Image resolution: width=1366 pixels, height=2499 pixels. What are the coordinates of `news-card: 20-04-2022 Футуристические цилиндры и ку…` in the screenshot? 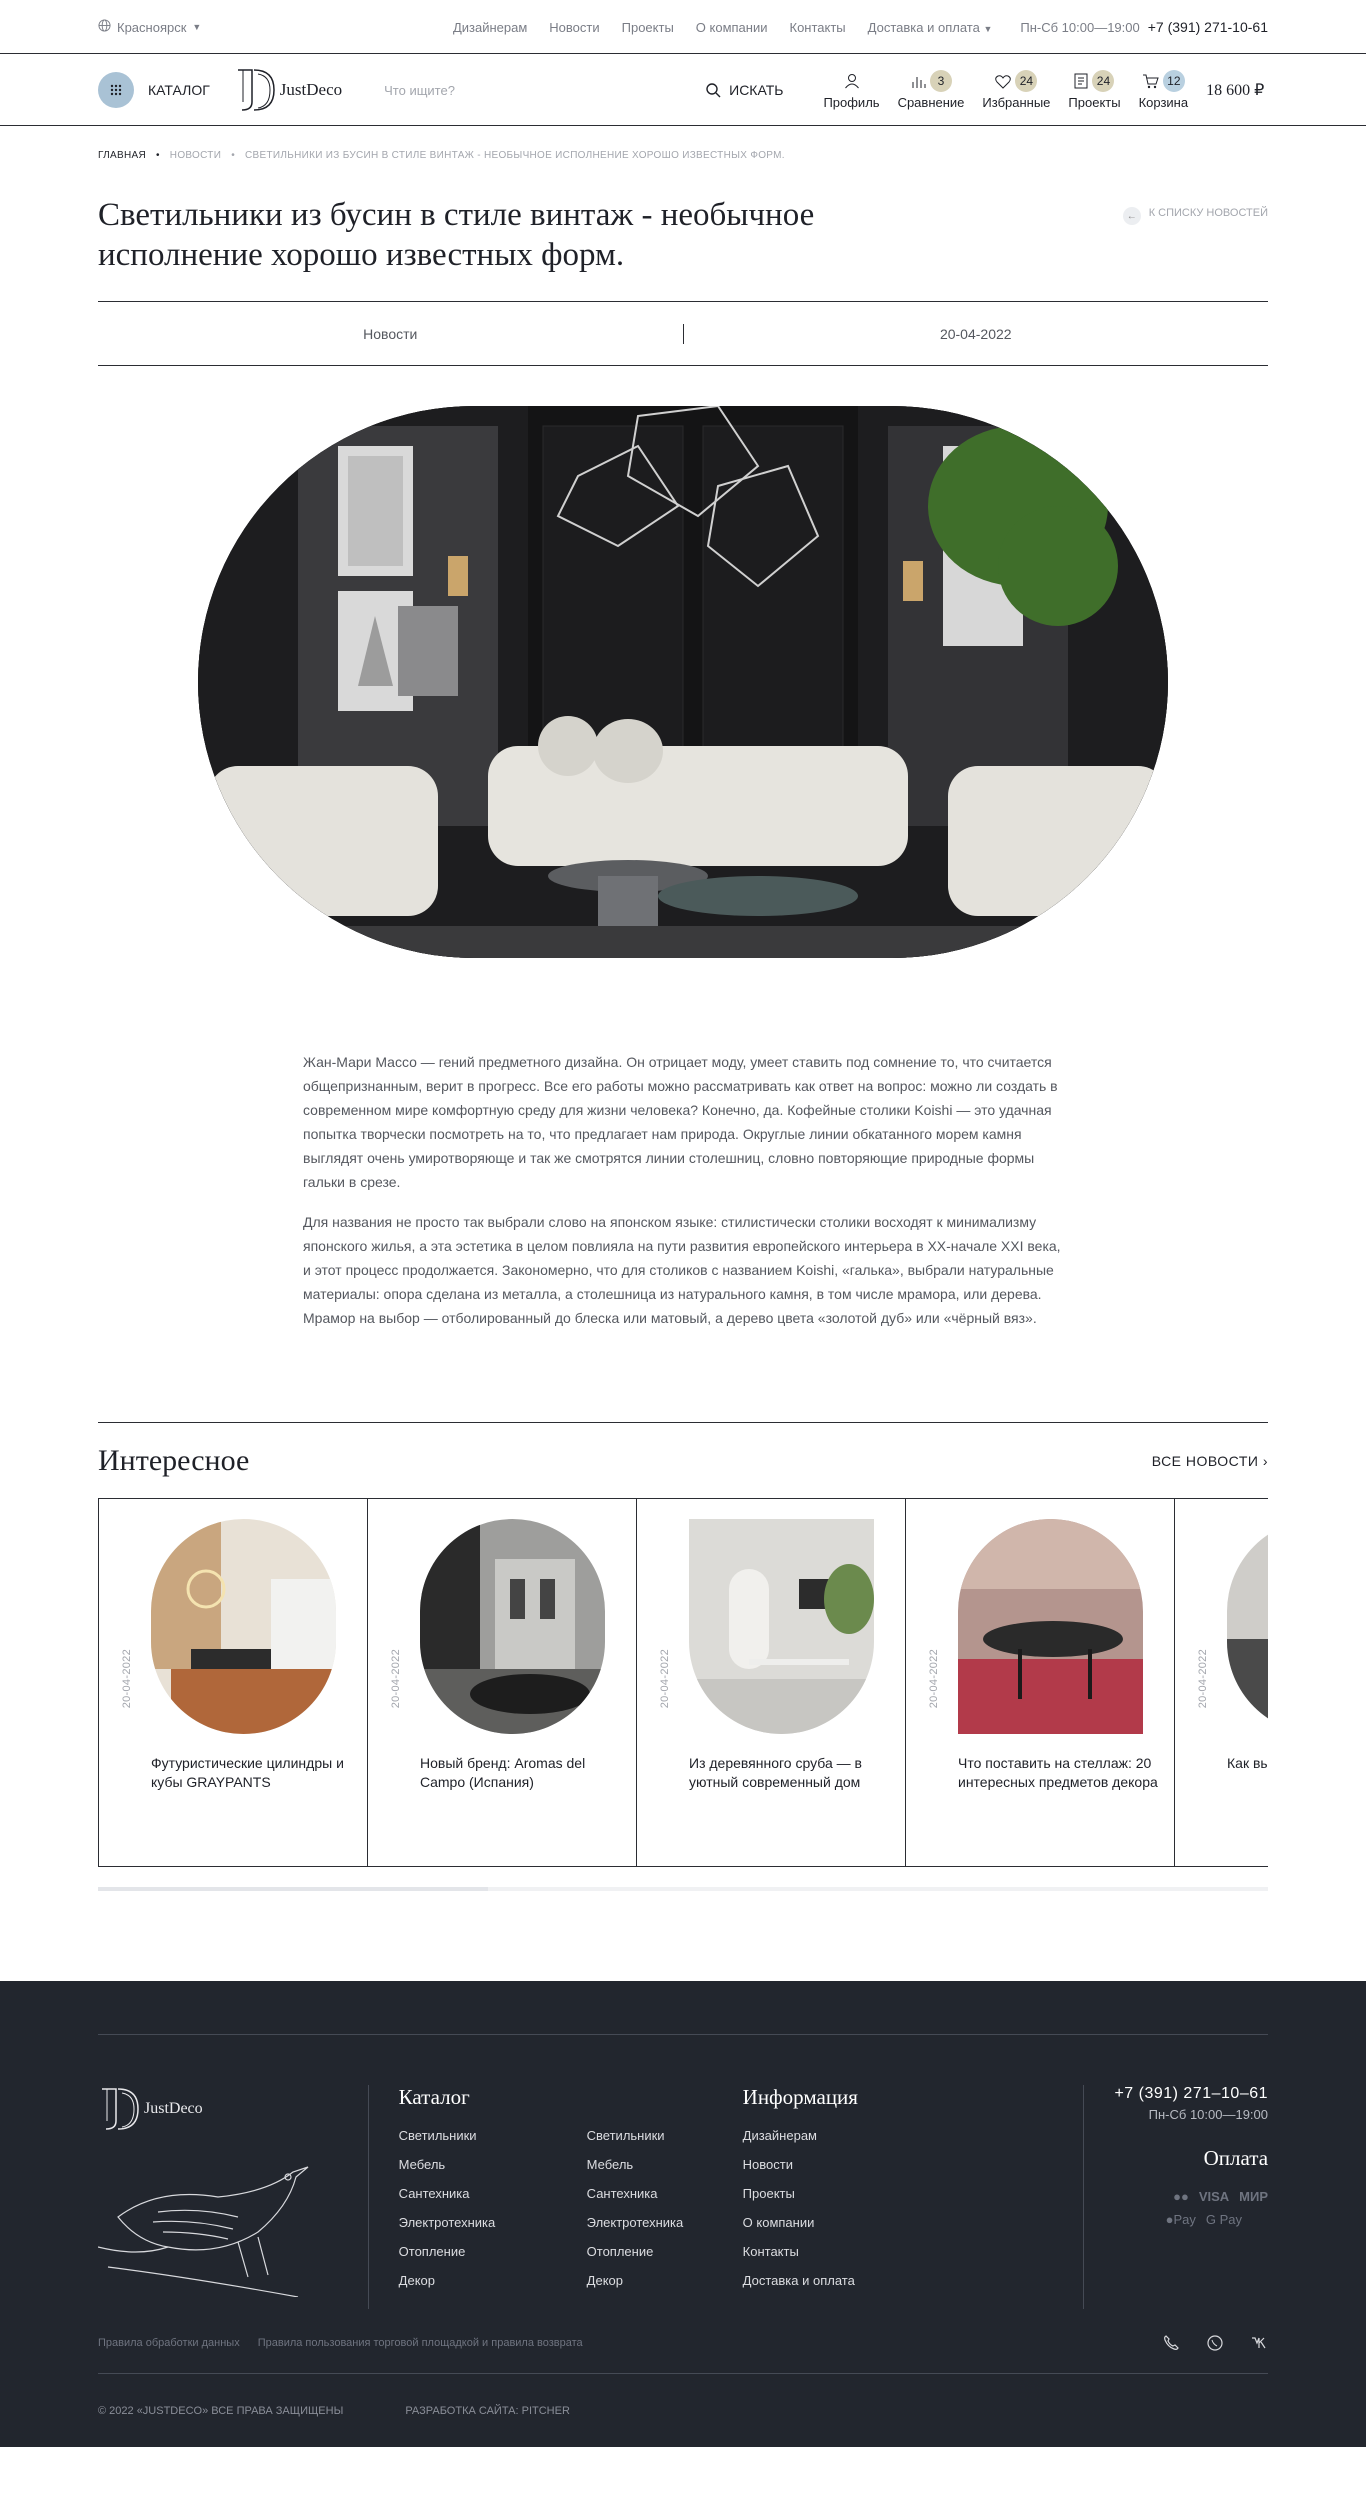 It's located at (232, 1682).